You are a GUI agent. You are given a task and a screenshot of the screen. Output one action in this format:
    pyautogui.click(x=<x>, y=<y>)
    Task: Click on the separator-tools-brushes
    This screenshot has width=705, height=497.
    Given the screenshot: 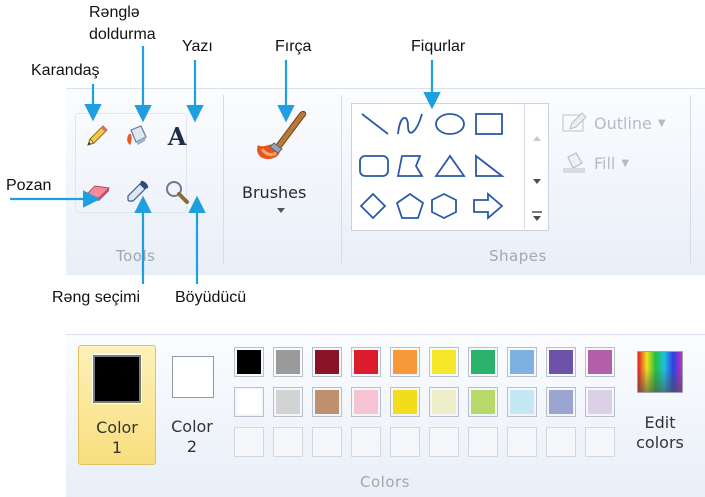 What is the action you would take?
    pyautogui.click(x=223, y=179)
    